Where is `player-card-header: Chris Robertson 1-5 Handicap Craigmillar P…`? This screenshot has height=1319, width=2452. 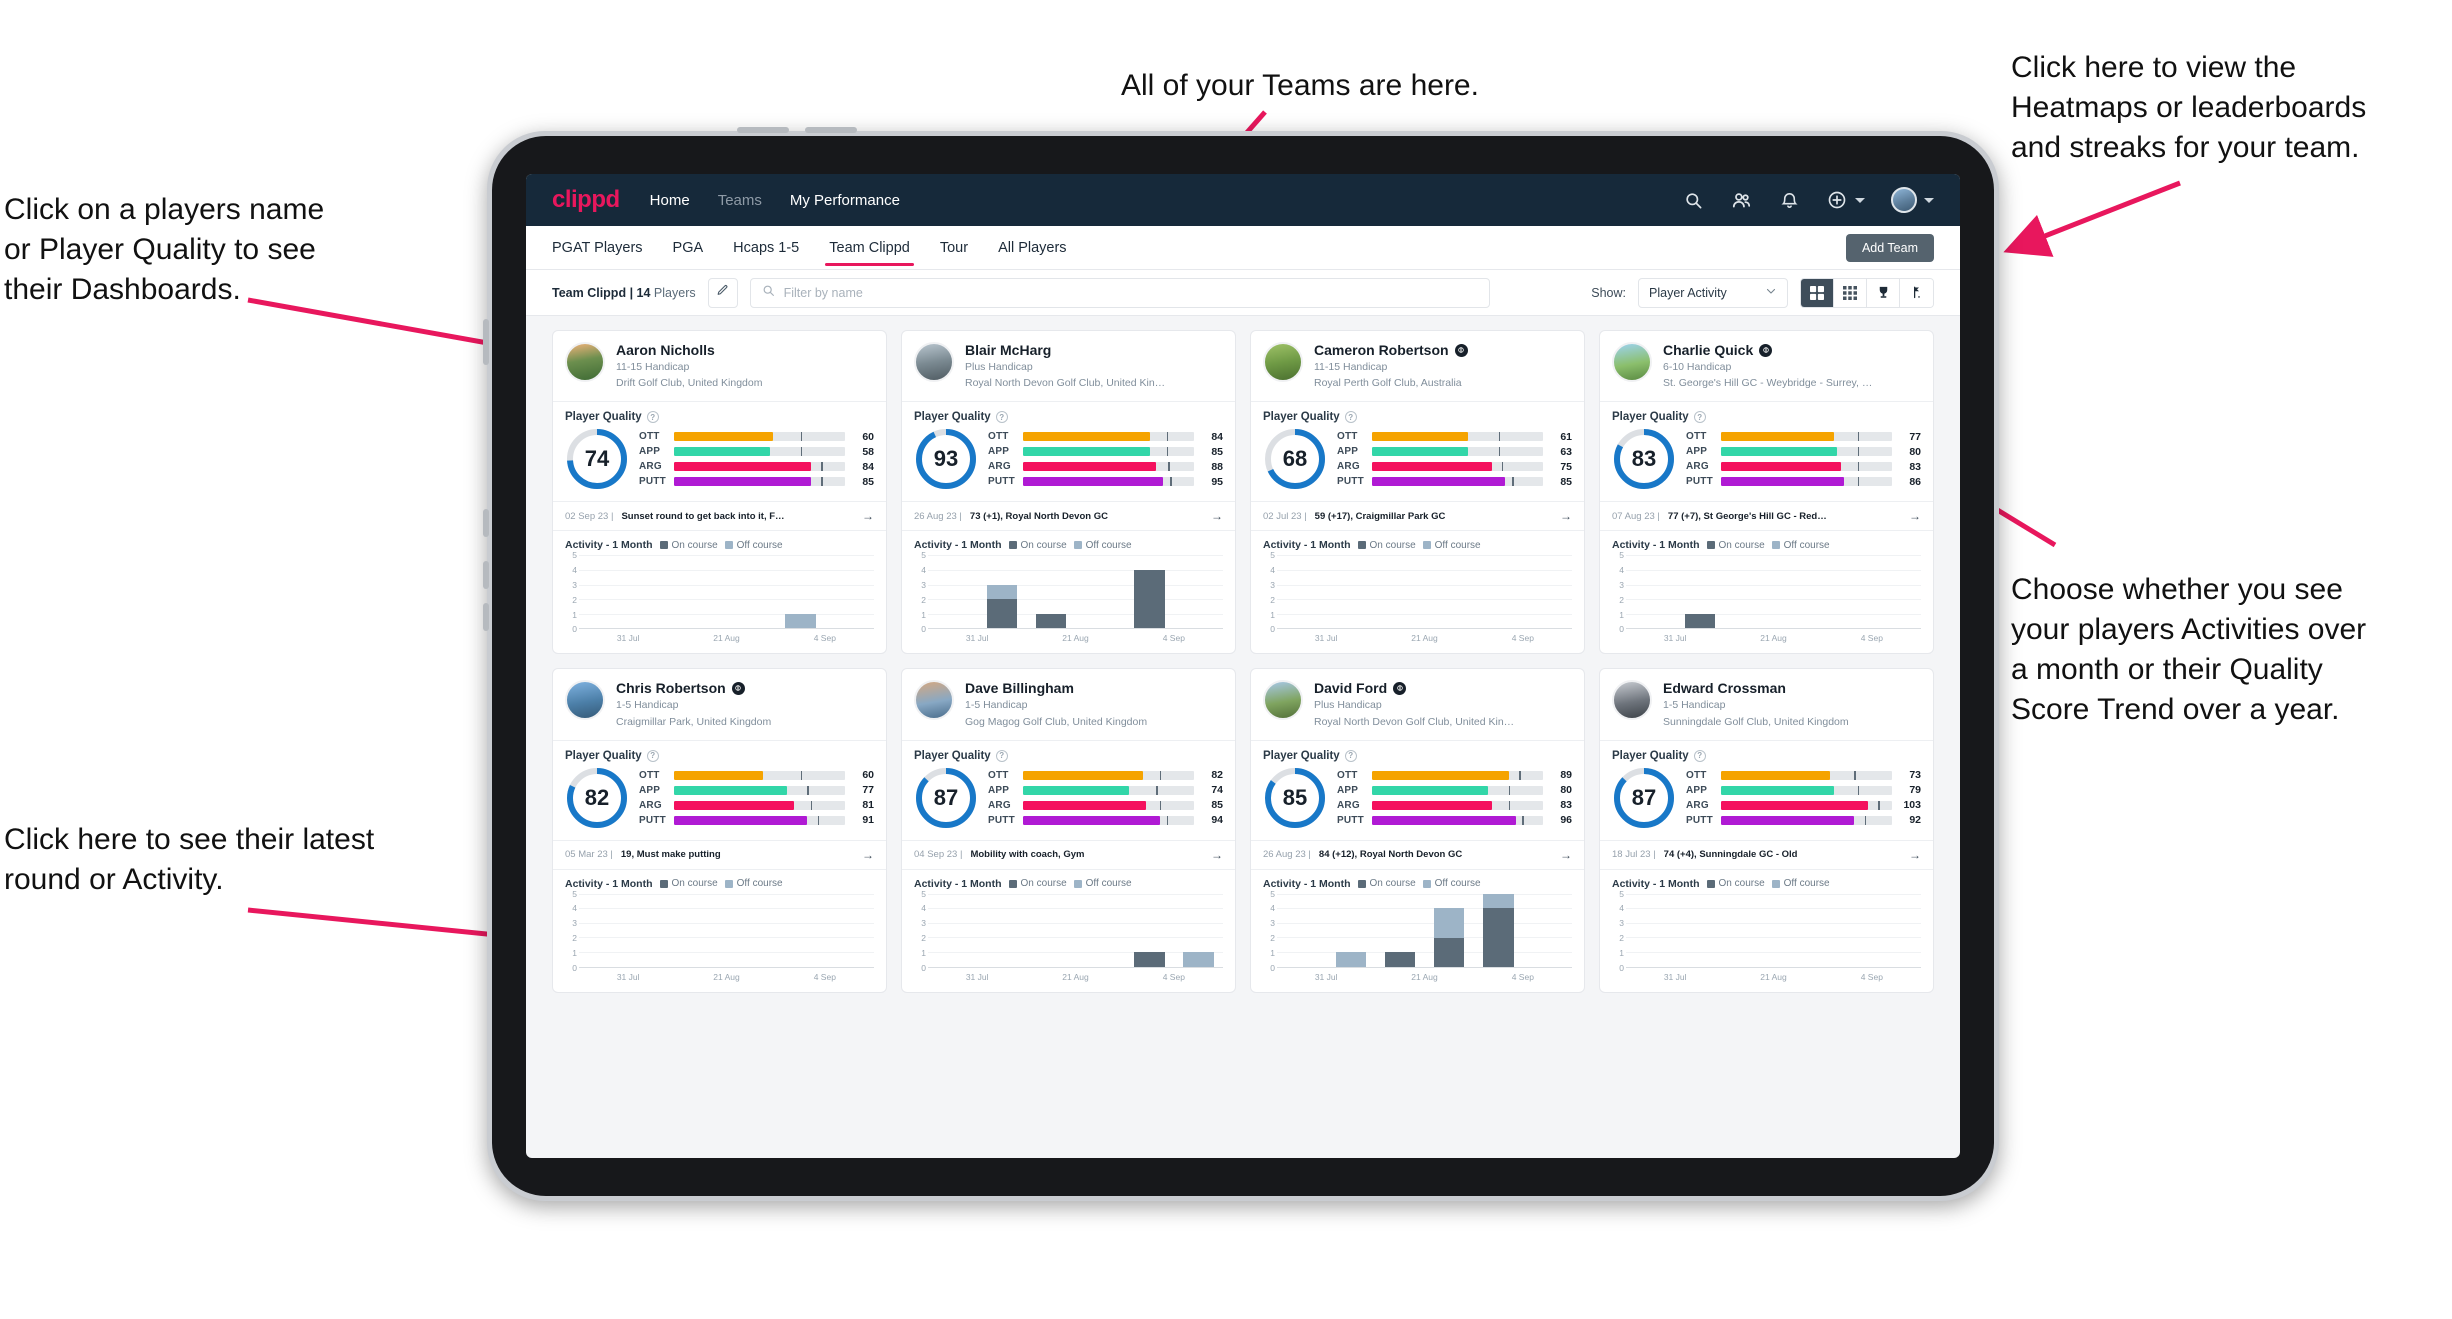
player-card-header: Chris Robertson 1-5 Handicap Craigmillar P… is located at coordinates (719, 705).